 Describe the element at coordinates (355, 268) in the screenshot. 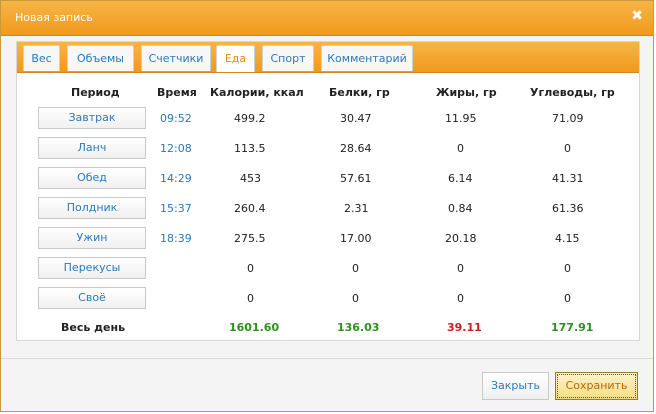

I see `protein-snacks: 0` at that location.